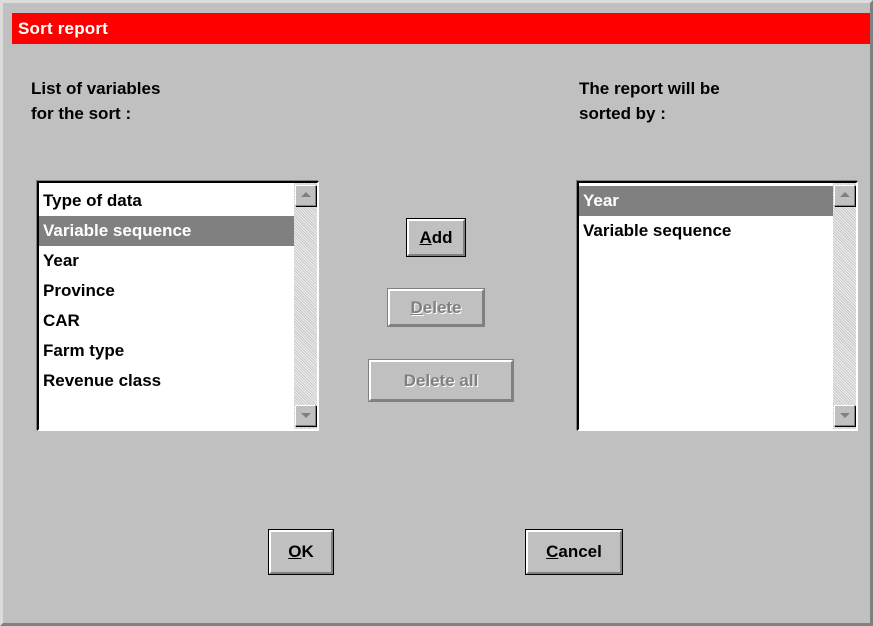  Describe the element at coordinates (166, 231) in the screenshot. I see `available-variable-list-item: Variable sequence` at that location.